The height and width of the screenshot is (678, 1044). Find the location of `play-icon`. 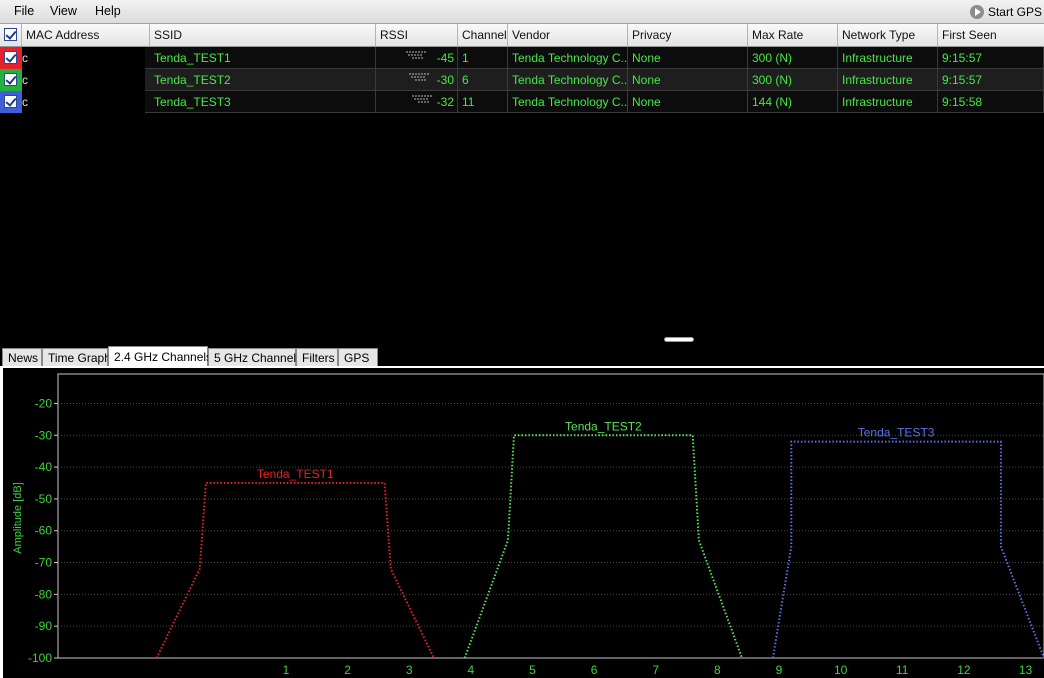

play-icon is located at coordinates (976, 11).